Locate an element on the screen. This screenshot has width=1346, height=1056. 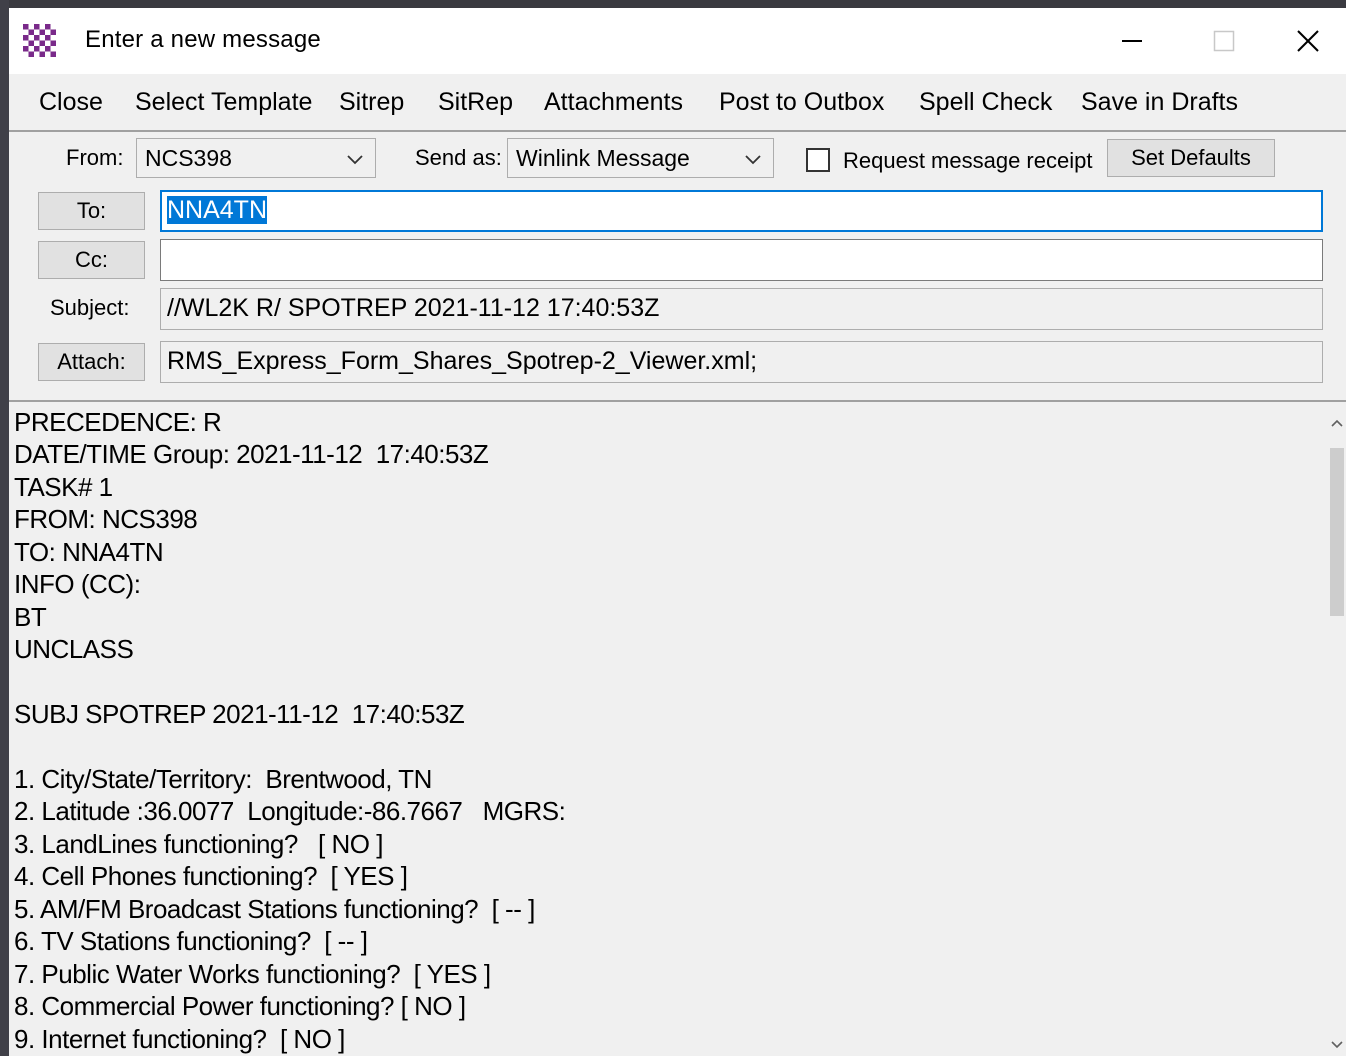
menu-sitrep: Sitrep is located at coordinates (371, 102).